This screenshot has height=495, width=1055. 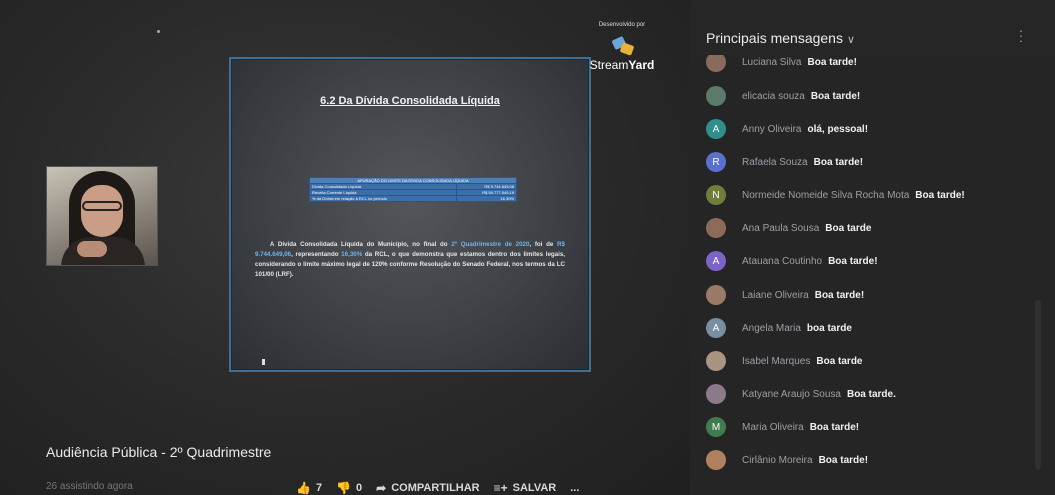 I want to click on presenter-glasses, so click(x=102, y=206).